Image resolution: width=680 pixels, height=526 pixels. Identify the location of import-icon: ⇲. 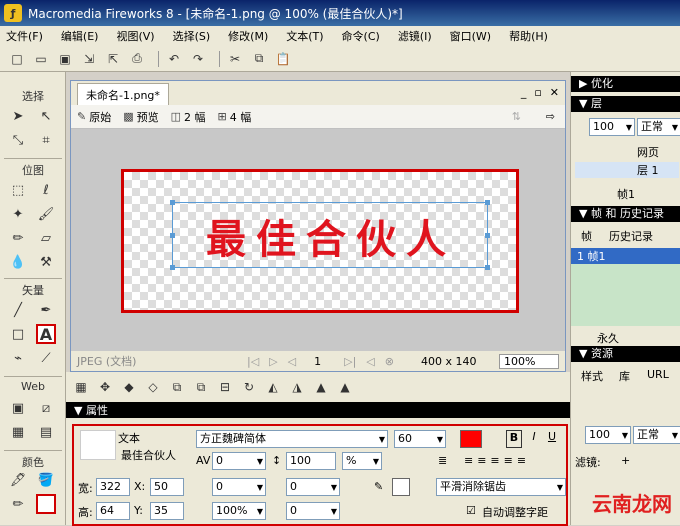
(89, 59).